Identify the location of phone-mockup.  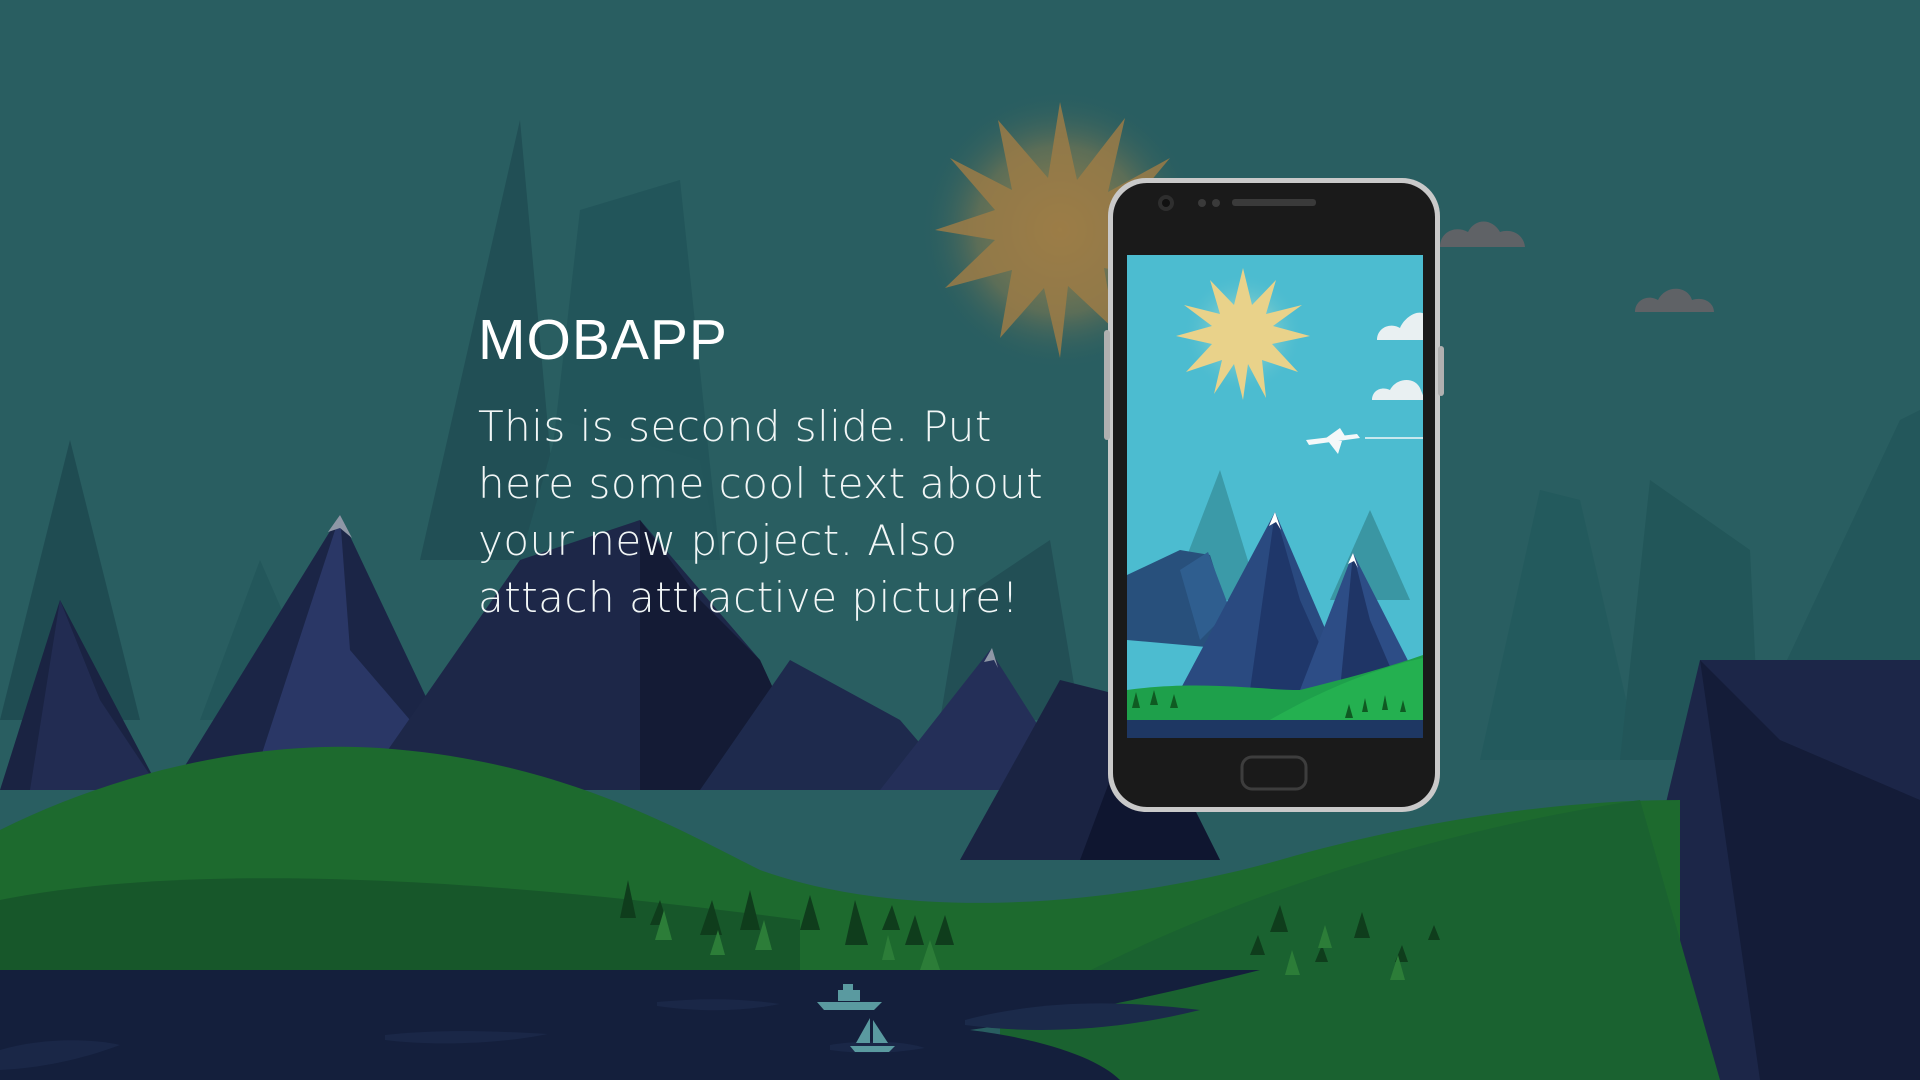
(1274, 495).